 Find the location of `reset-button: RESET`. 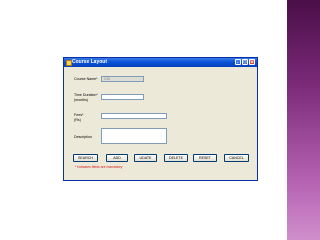

reset-button: RESET is located at coordinates (205, 158).